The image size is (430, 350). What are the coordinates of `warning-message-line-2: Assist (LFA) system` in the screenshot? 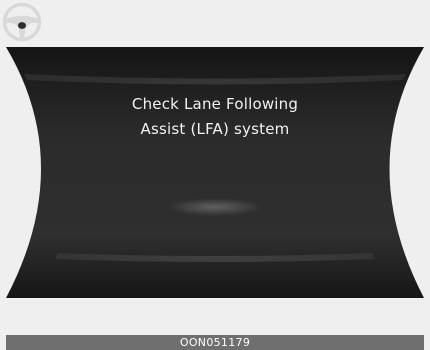 It's located at (215, 129).